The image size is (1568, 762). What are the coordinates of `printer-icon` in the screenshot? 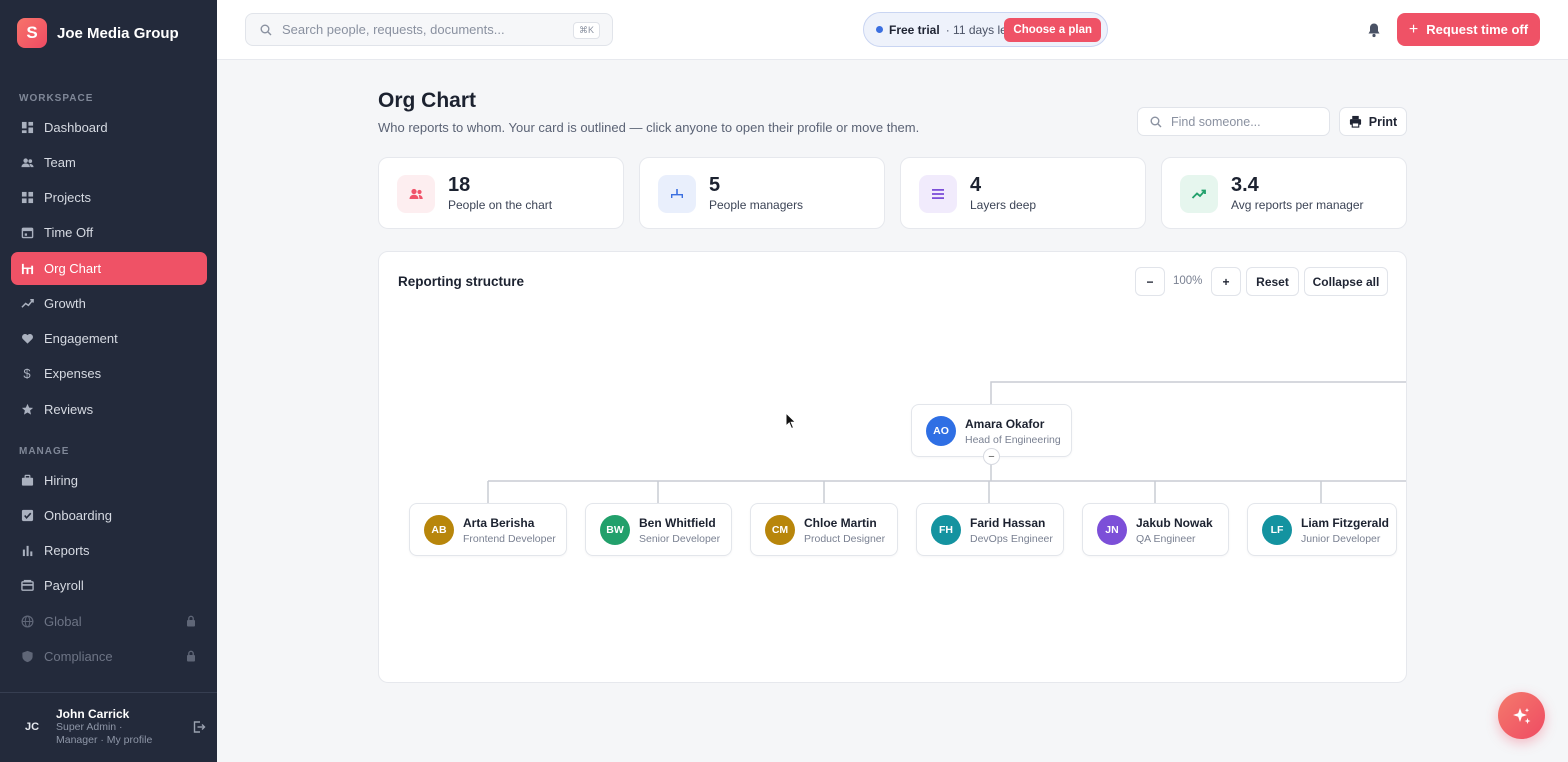 It's located at (1355, 121).